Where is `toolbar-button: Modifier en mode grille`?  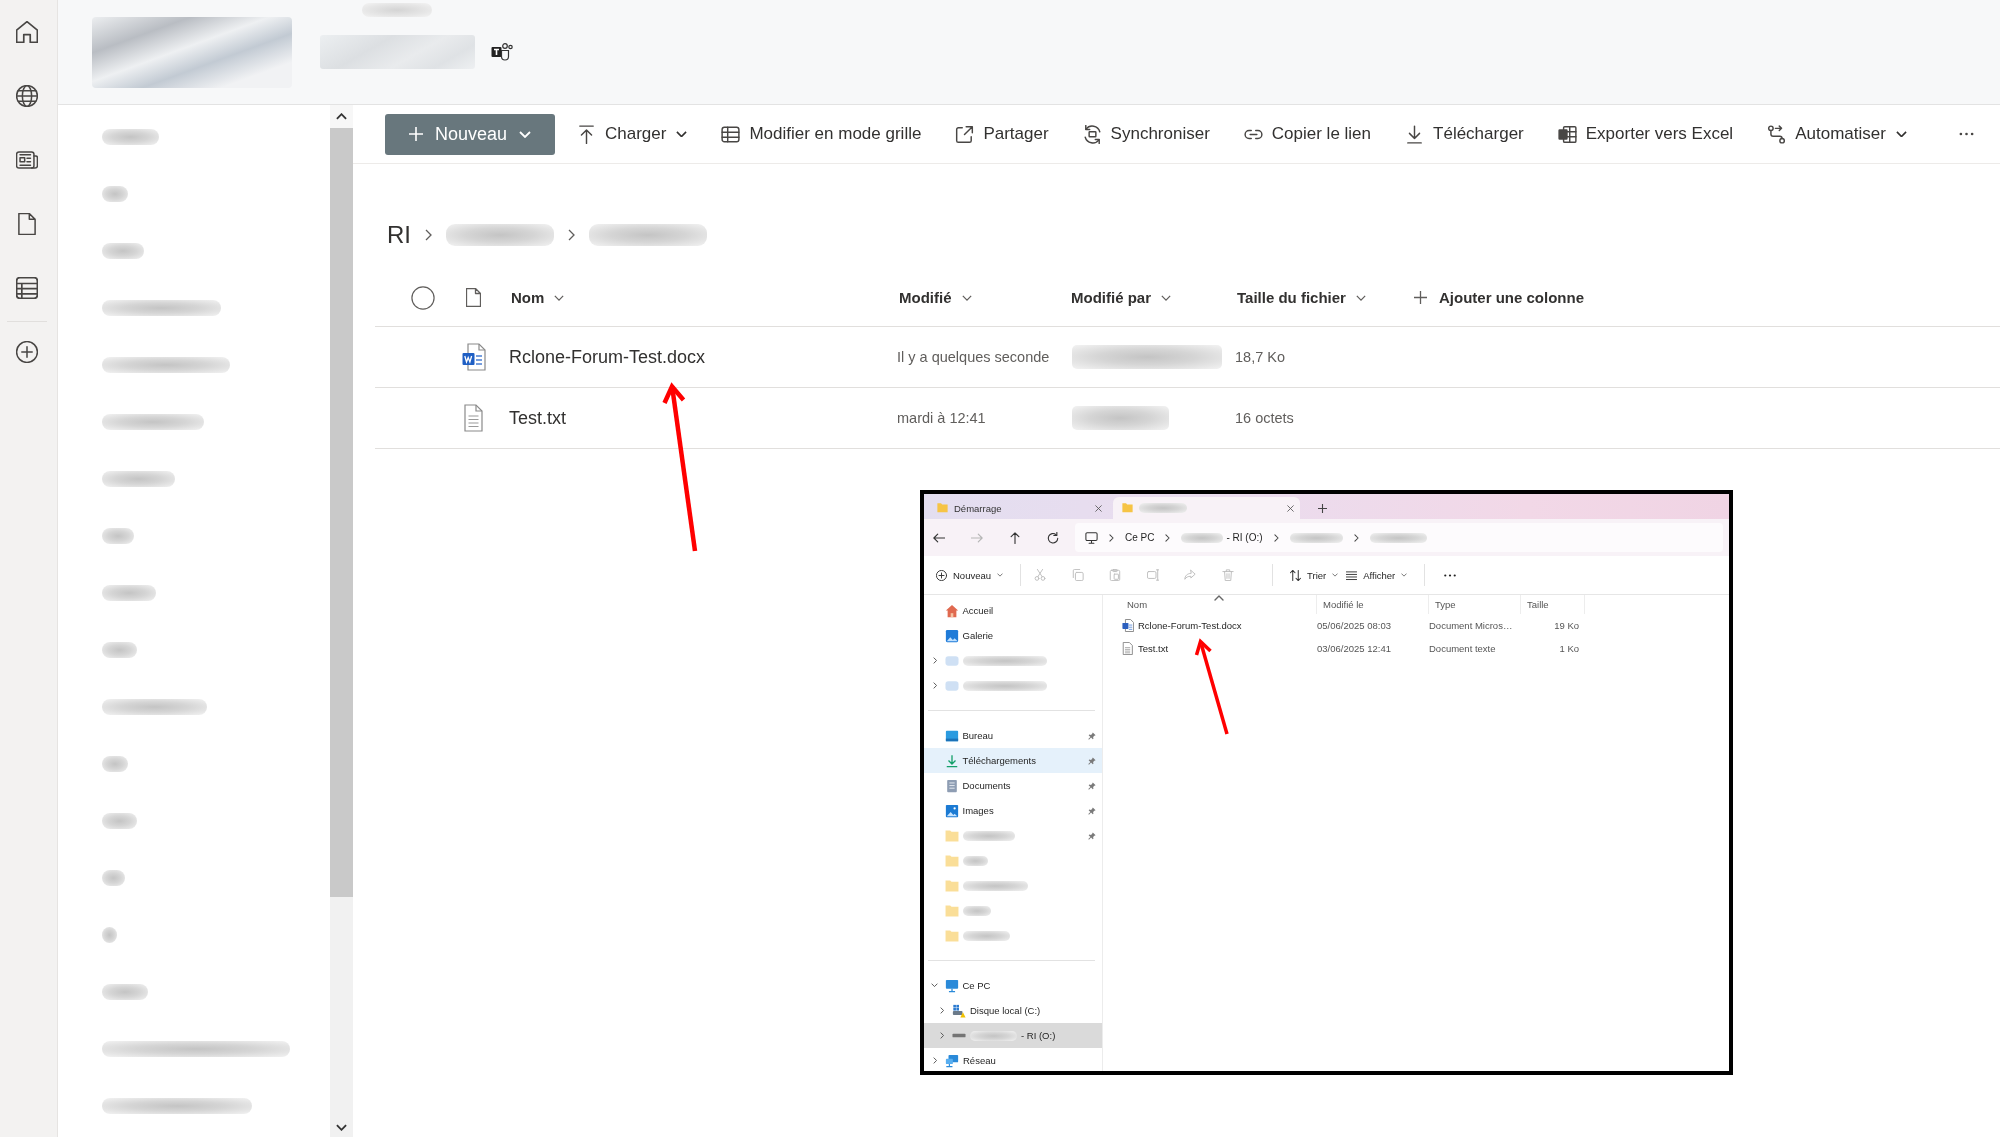
toolbar-button: Modifier en mode grille is located at coordinates (821, 134).